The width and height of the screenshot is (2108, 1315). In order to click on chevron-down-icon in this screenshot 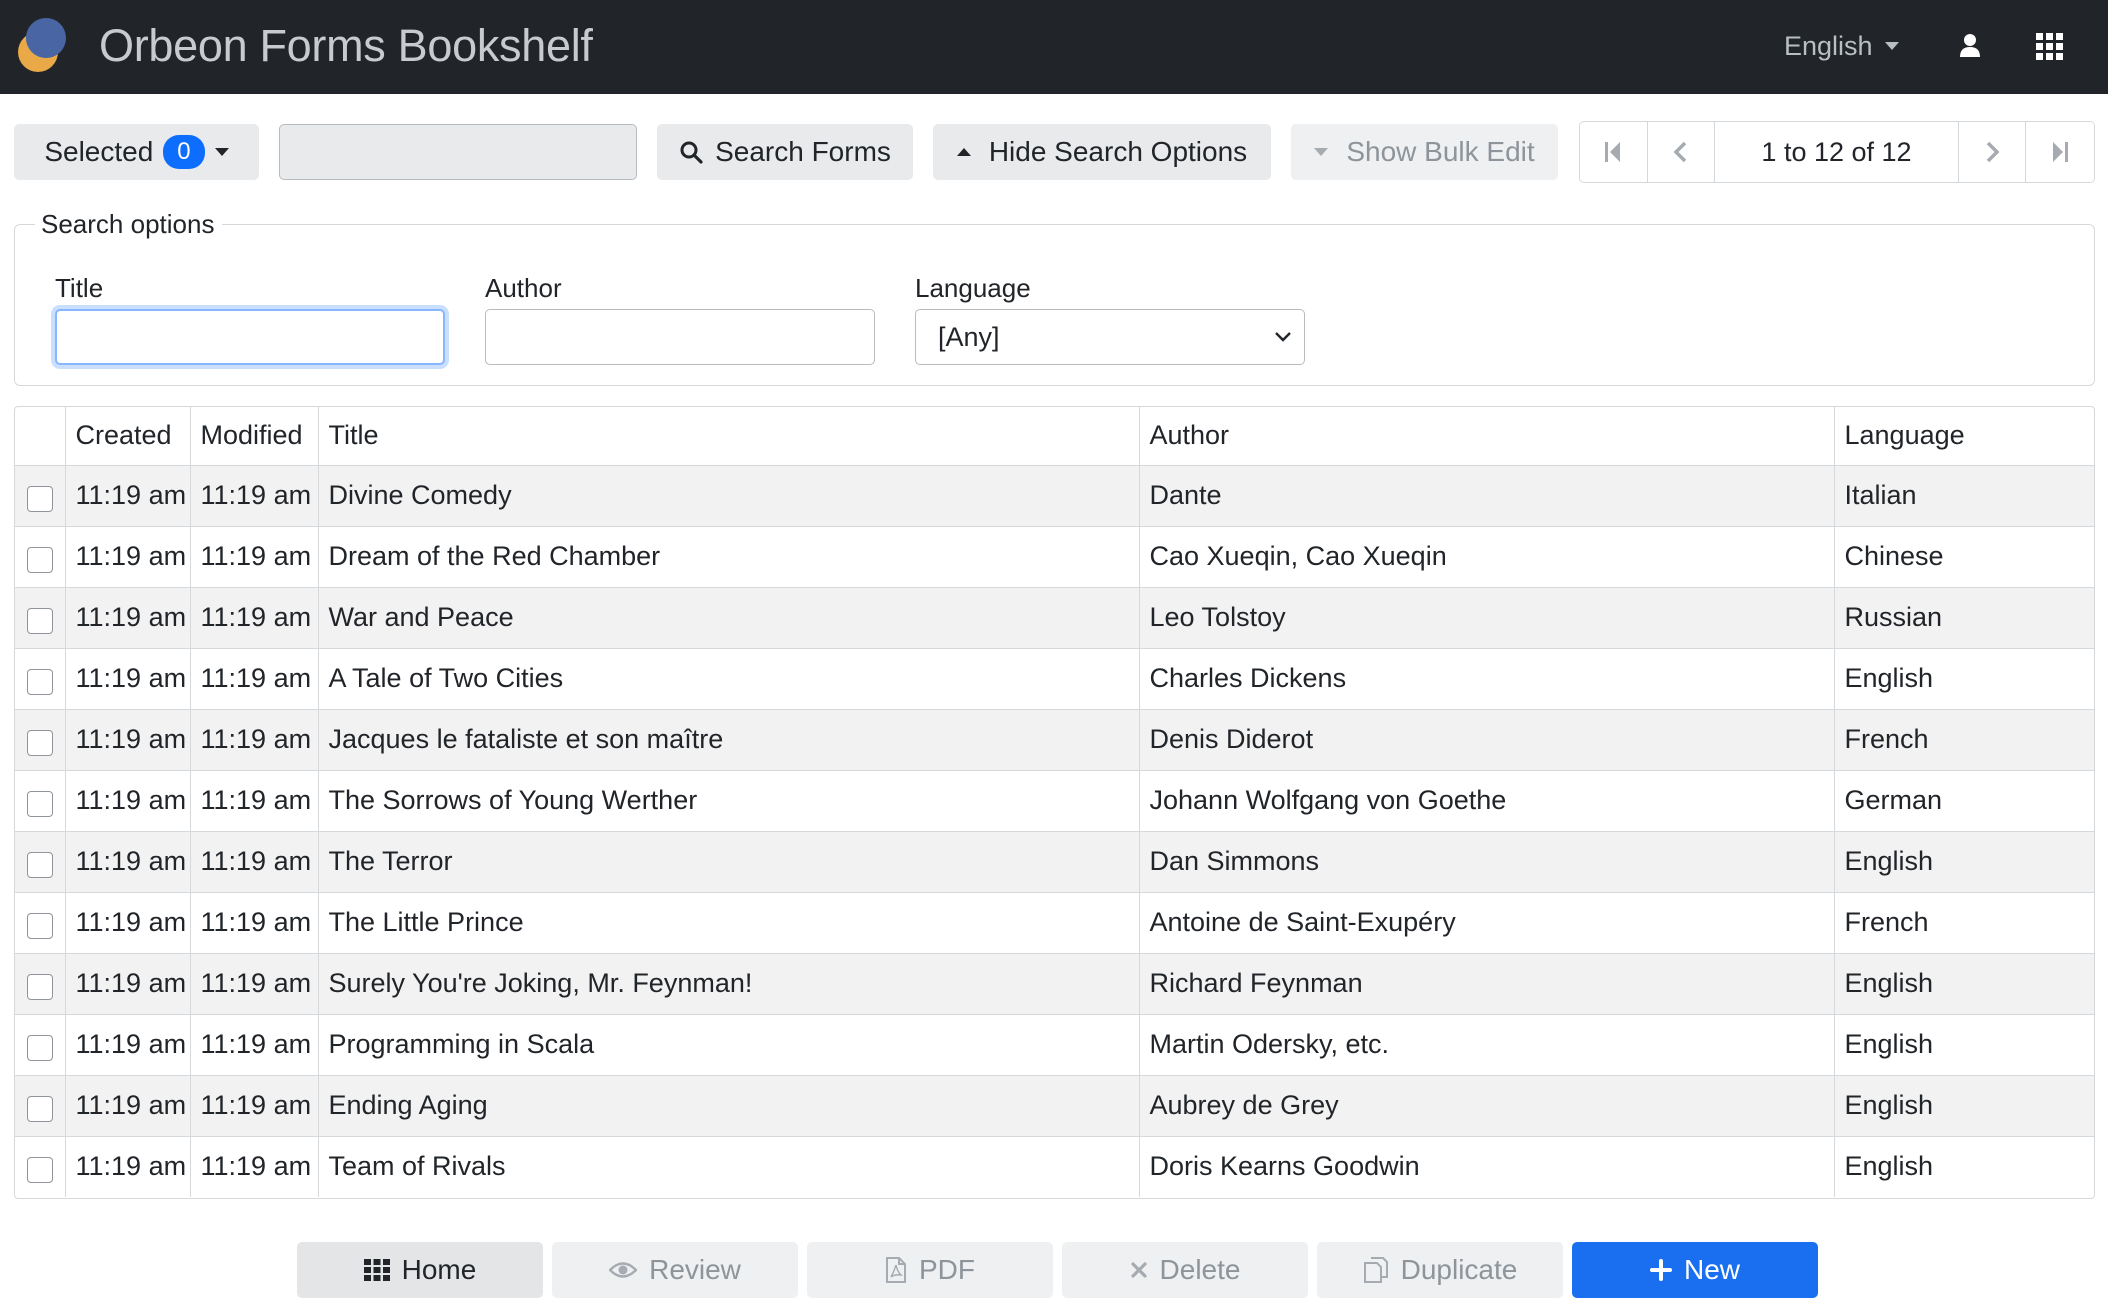, I will do `click(1283, 337)`.